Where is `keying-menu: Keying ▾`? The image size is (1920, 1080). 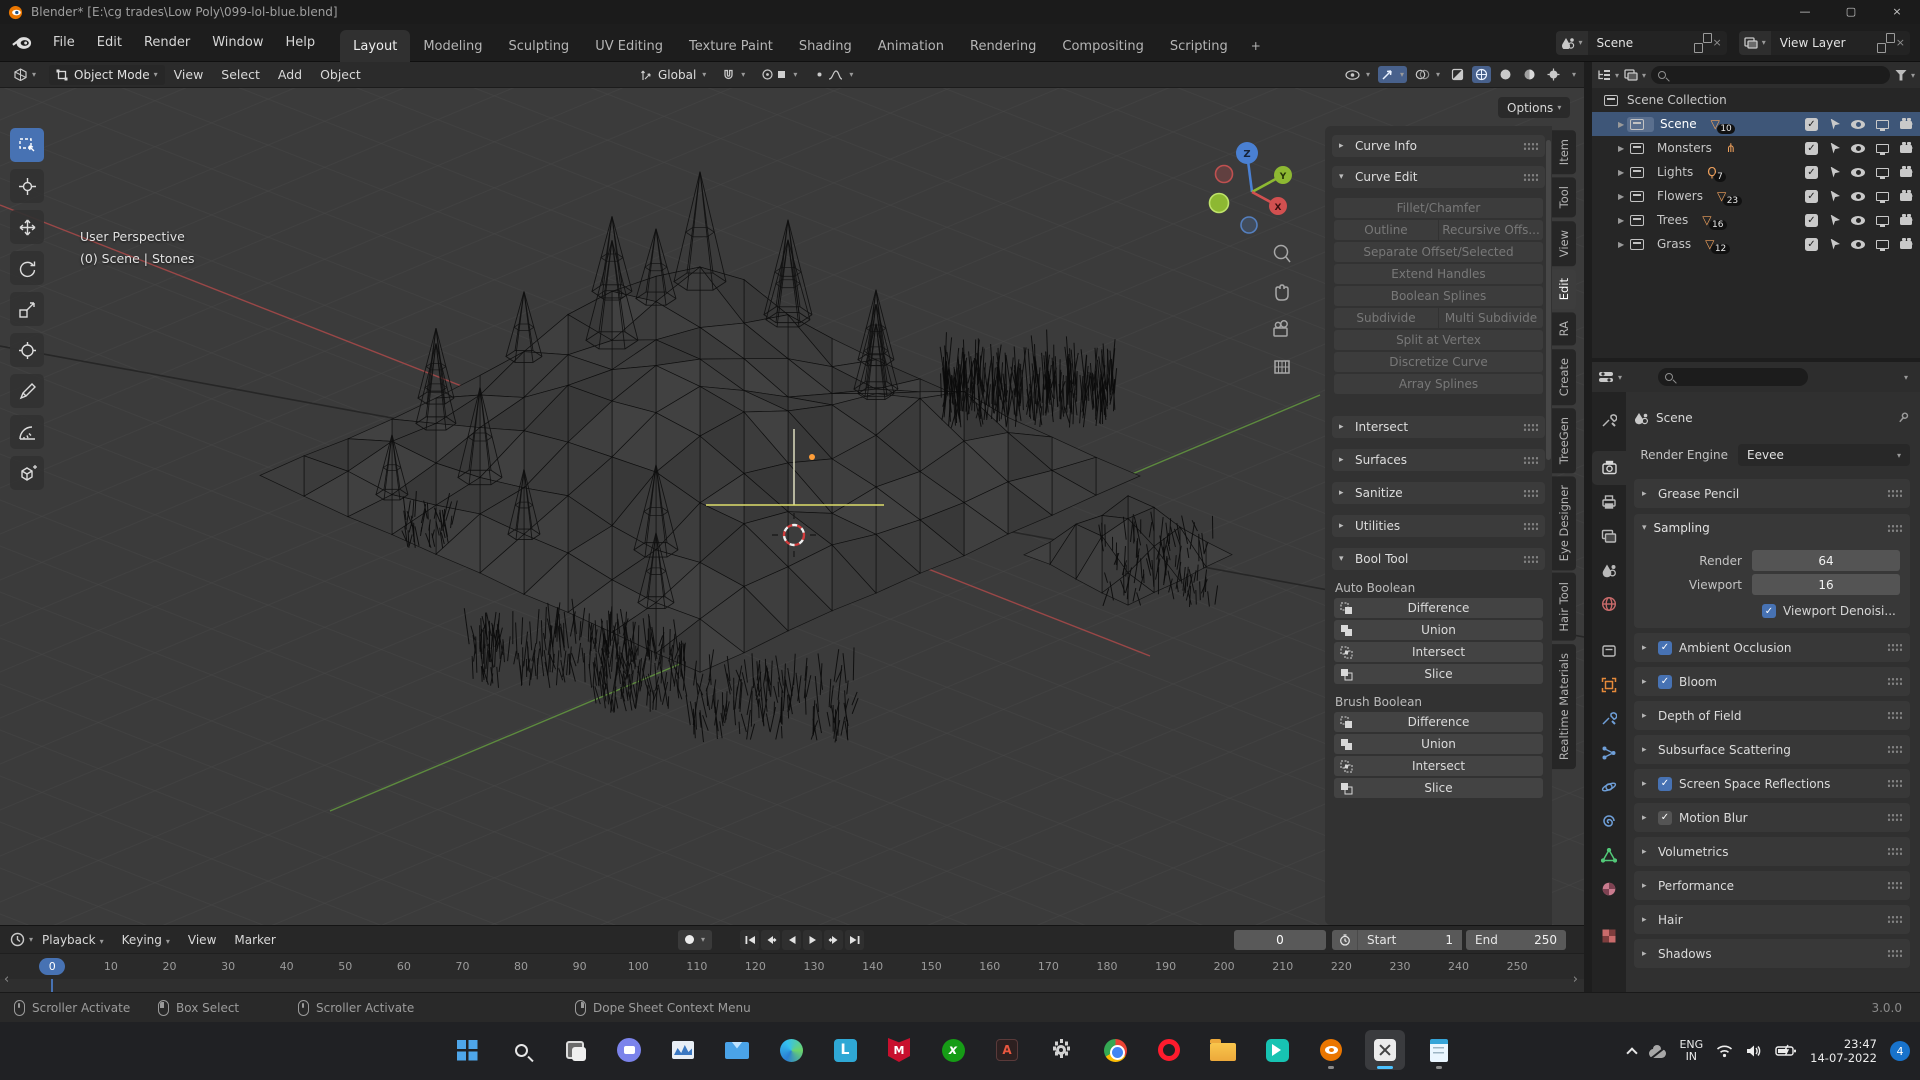
keying-menu: Keying ▾ is located at coordinates (146, 940).